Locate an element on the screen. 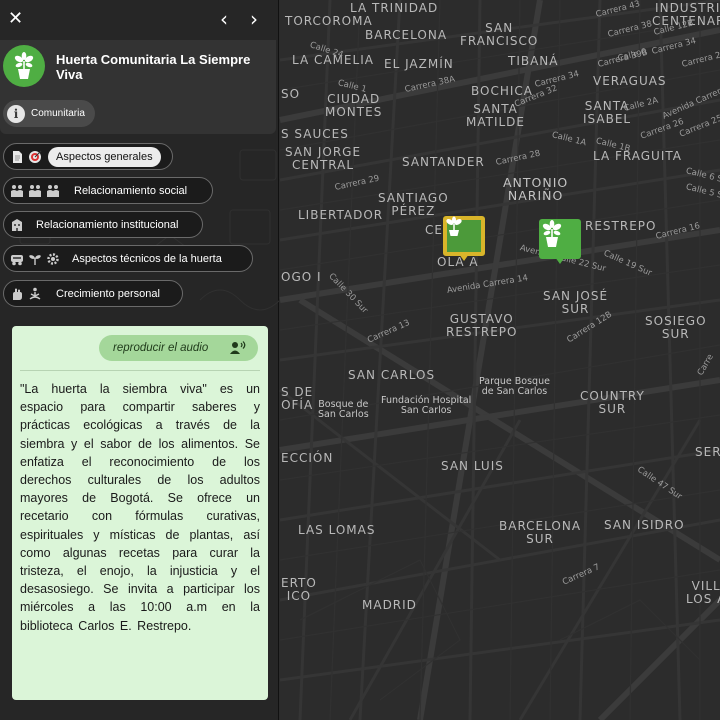 This screenshot has height=720, width=720. map-label-s-de-ofia: S DE OFÍA is located at coordinates (297, 398).